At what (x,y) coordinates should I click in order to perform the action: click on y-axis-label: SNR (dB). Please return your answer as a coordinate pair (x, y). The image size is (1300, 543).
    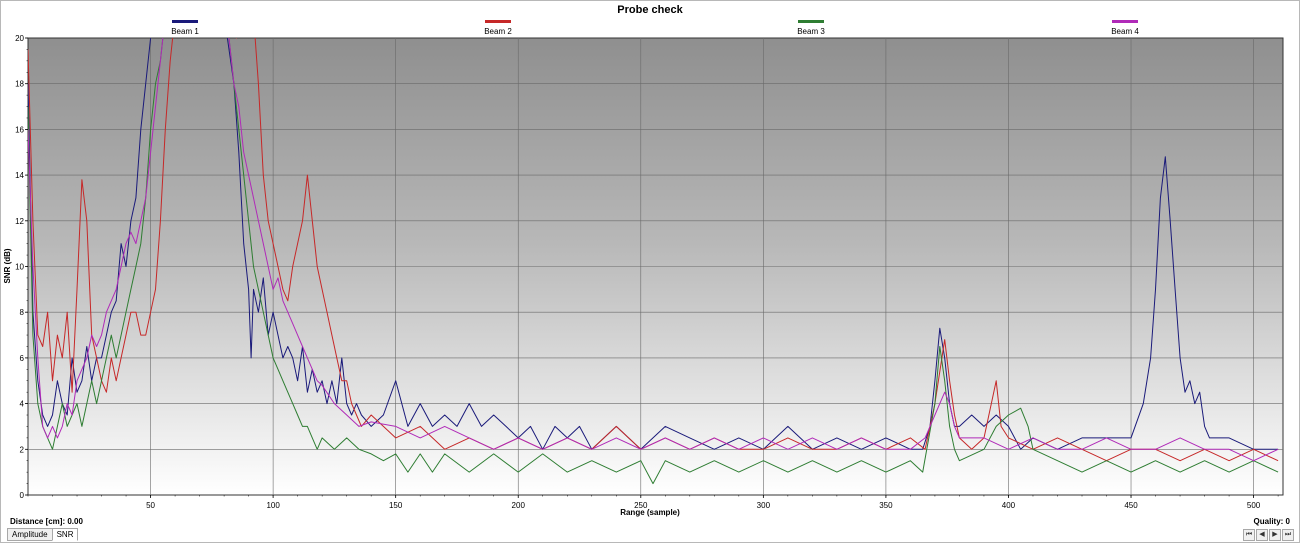
    Looking at the image, I should click on (7, 265).